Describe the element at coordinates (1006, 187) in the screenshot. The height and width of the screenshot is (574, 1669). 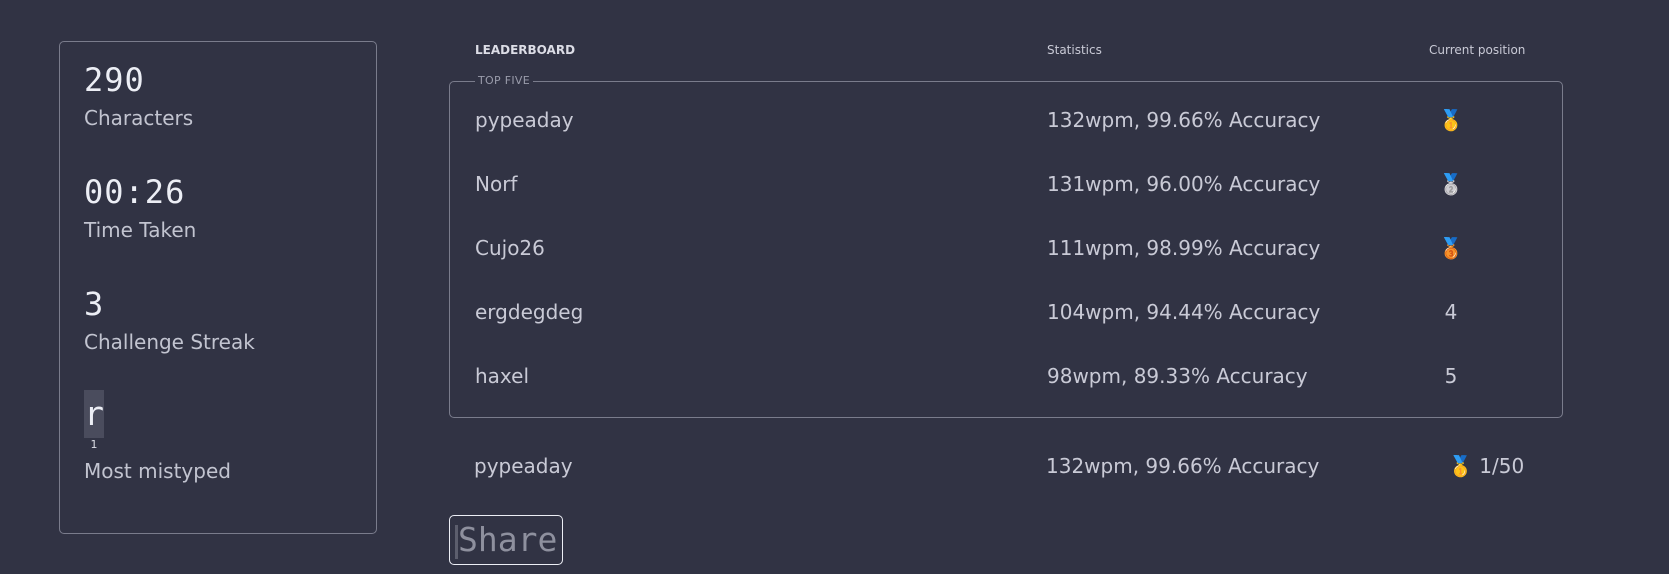
I see `leaderboard-row: Norf 131wpm, 96.00% Accuracy 🥈` at that location.